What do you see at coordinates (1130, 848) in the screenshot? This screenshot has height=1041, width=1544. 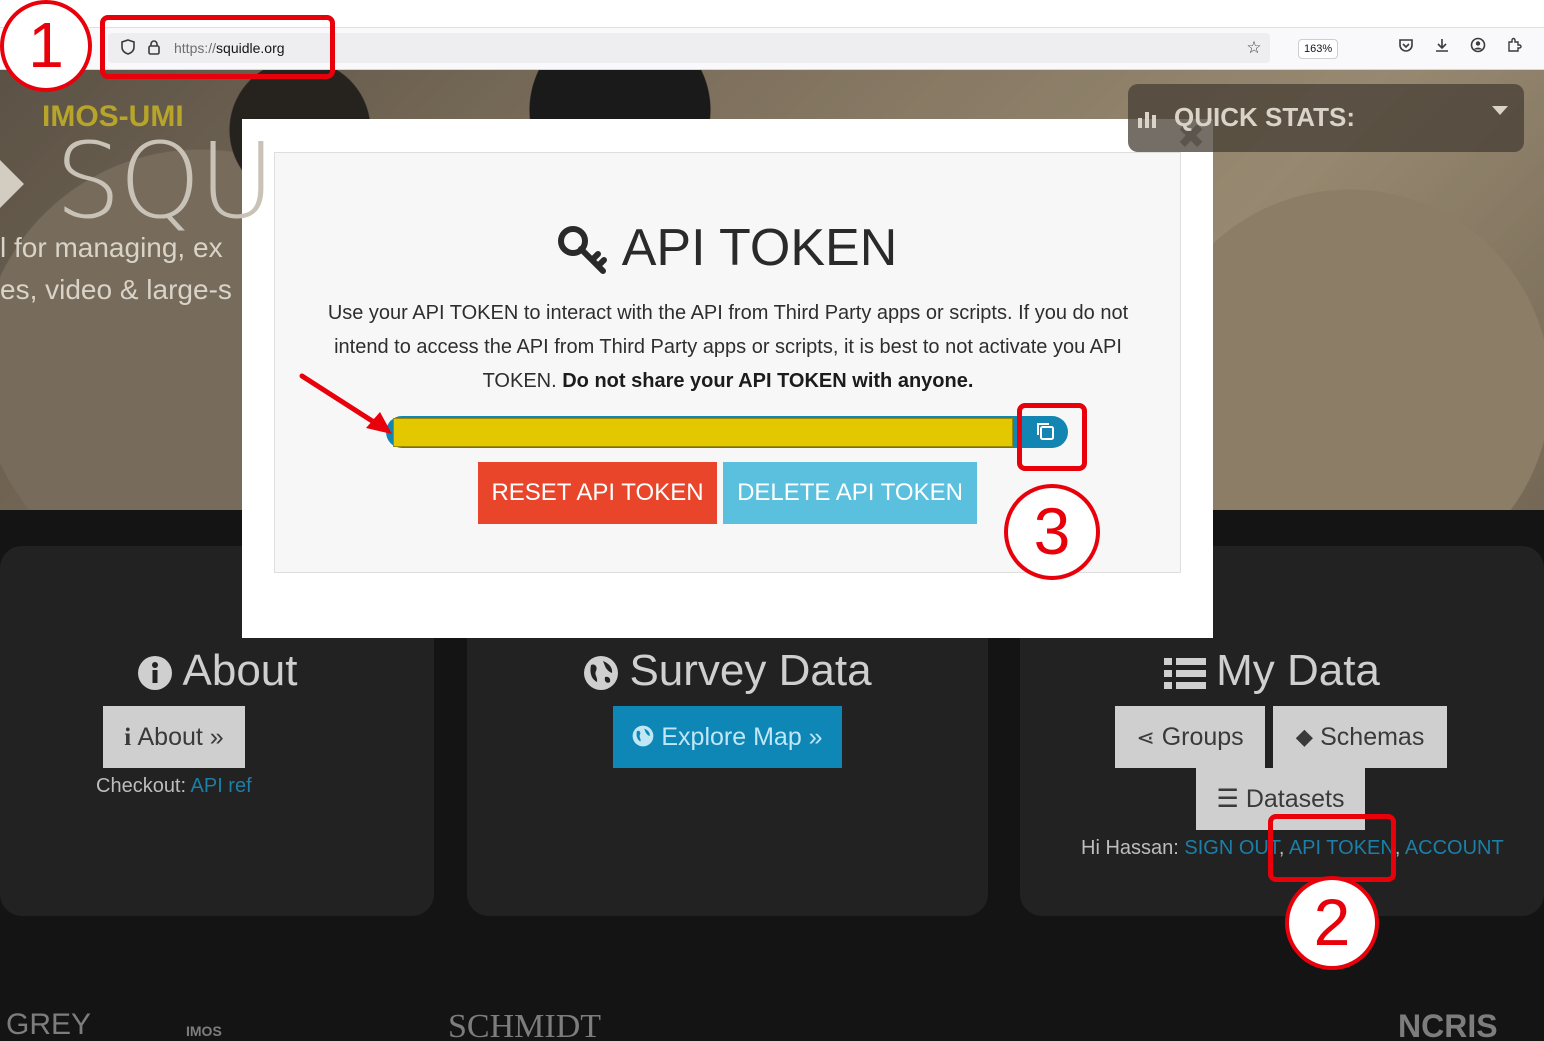 I see `greeting-text: Hi Hassan:` at bounding box center [1130, 848].